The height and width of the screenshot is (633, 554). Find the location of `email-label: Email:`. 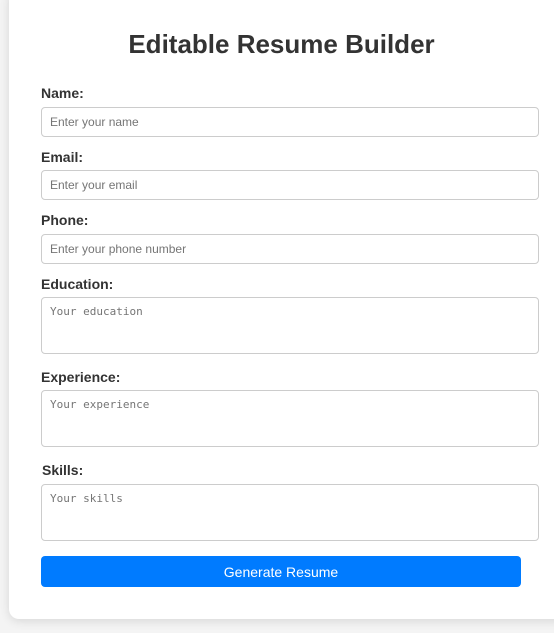

email-label: Email: is located at coordinates (62, 157).